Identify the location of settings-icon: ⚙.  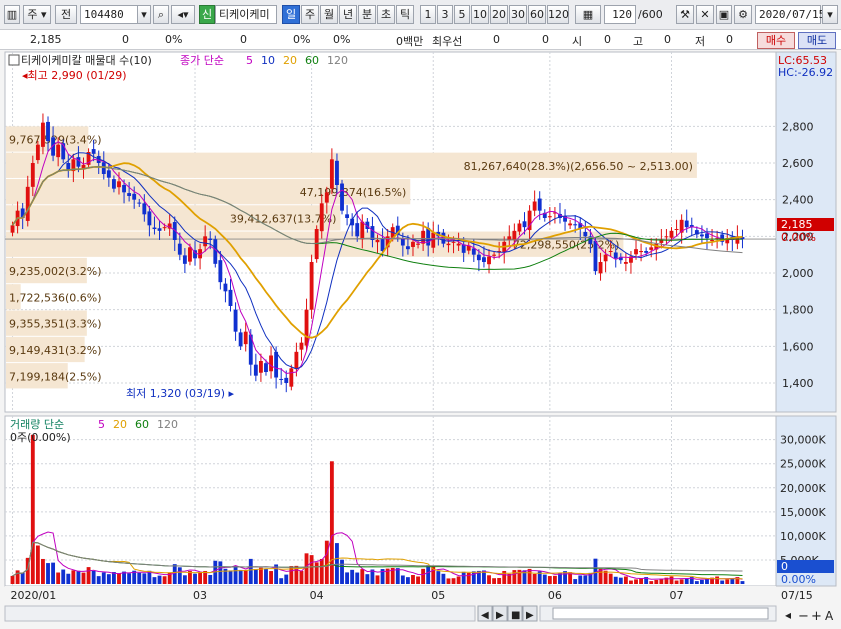
(743, 14).